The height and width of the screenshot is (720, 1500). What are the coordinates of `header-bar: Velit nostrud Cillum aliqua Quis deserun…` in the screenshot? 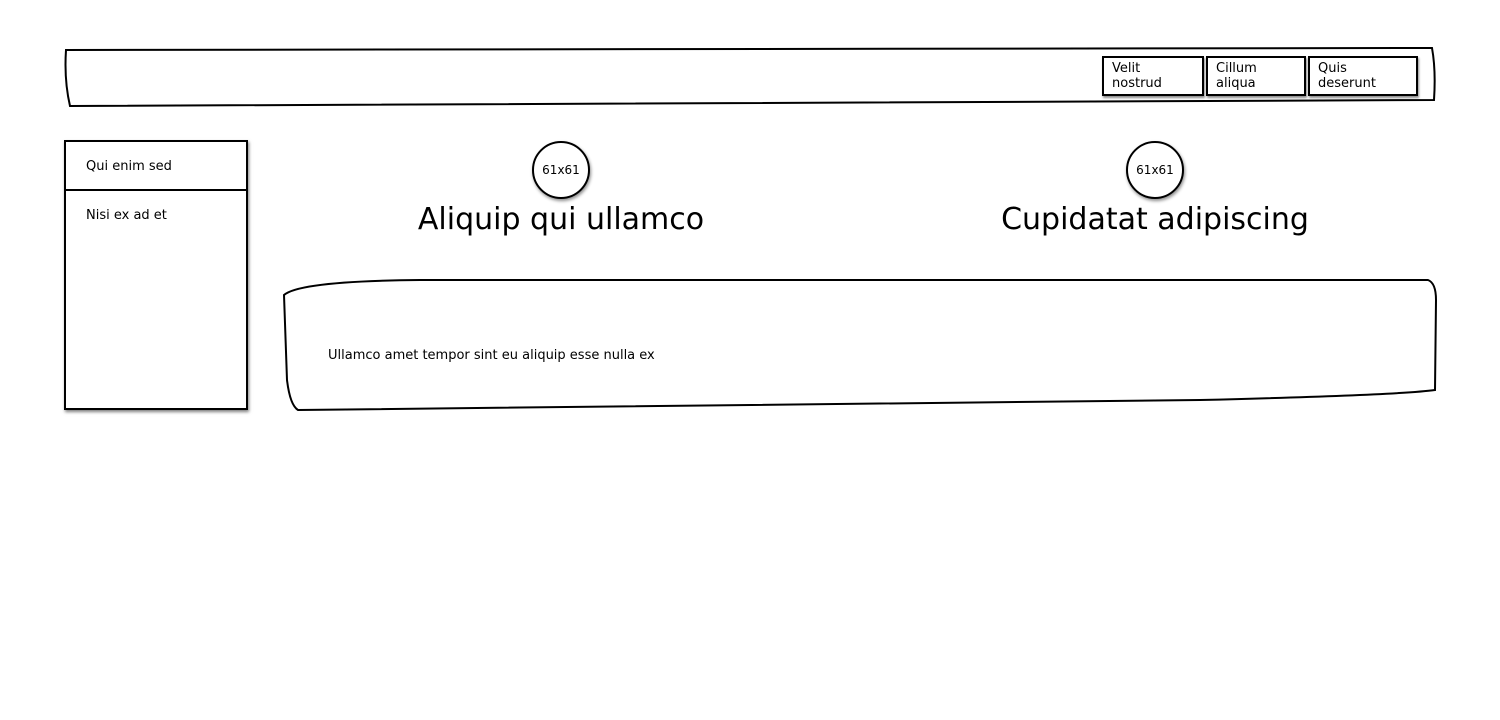 It's located at (750, 78).